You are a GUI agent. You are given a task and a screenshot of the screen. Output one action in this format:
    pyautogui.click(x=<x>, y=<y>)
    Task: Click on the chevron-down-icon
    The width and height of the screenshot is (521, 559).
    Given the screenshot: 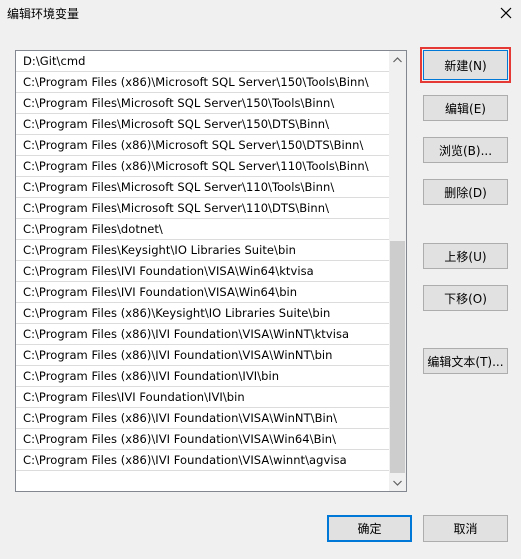 What is the action you would take?
    pyautogui.click(x=397, y=483)
    